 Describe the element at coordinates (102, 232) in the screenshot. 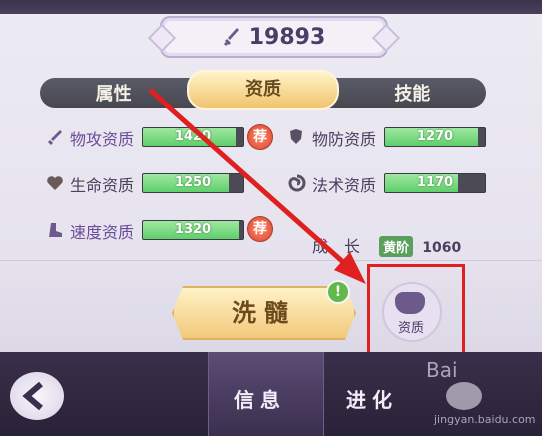

I see `stat-label: 速度资质` at that location.